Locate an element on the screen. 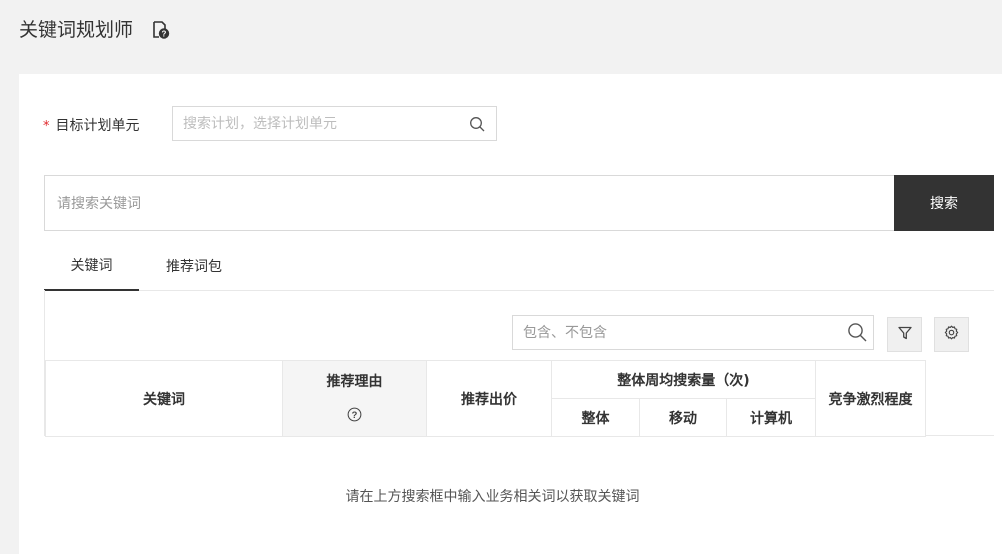 The image size is (1002, 554). keyword-search-input is located at coordinates (457, 204).